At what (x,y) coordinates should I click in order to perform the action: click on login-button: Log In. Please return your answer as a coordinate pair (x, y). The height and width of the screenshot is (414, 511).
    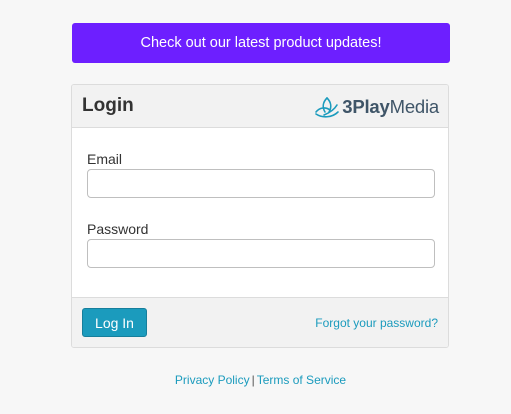
    Looking at the image, I should click on (114, 322).